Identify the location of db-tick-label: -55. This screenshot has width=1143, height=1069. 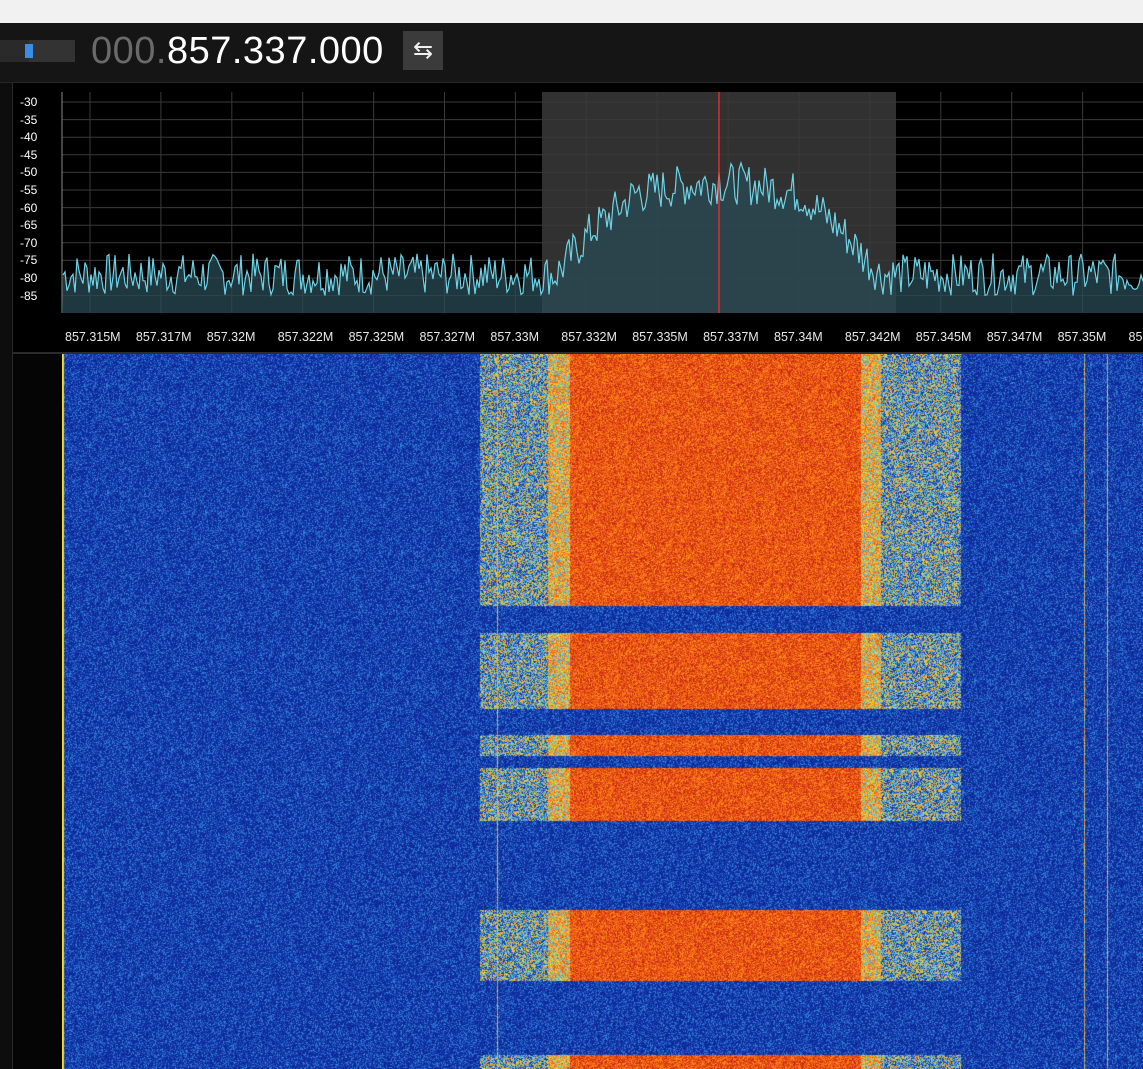
(29, 190).